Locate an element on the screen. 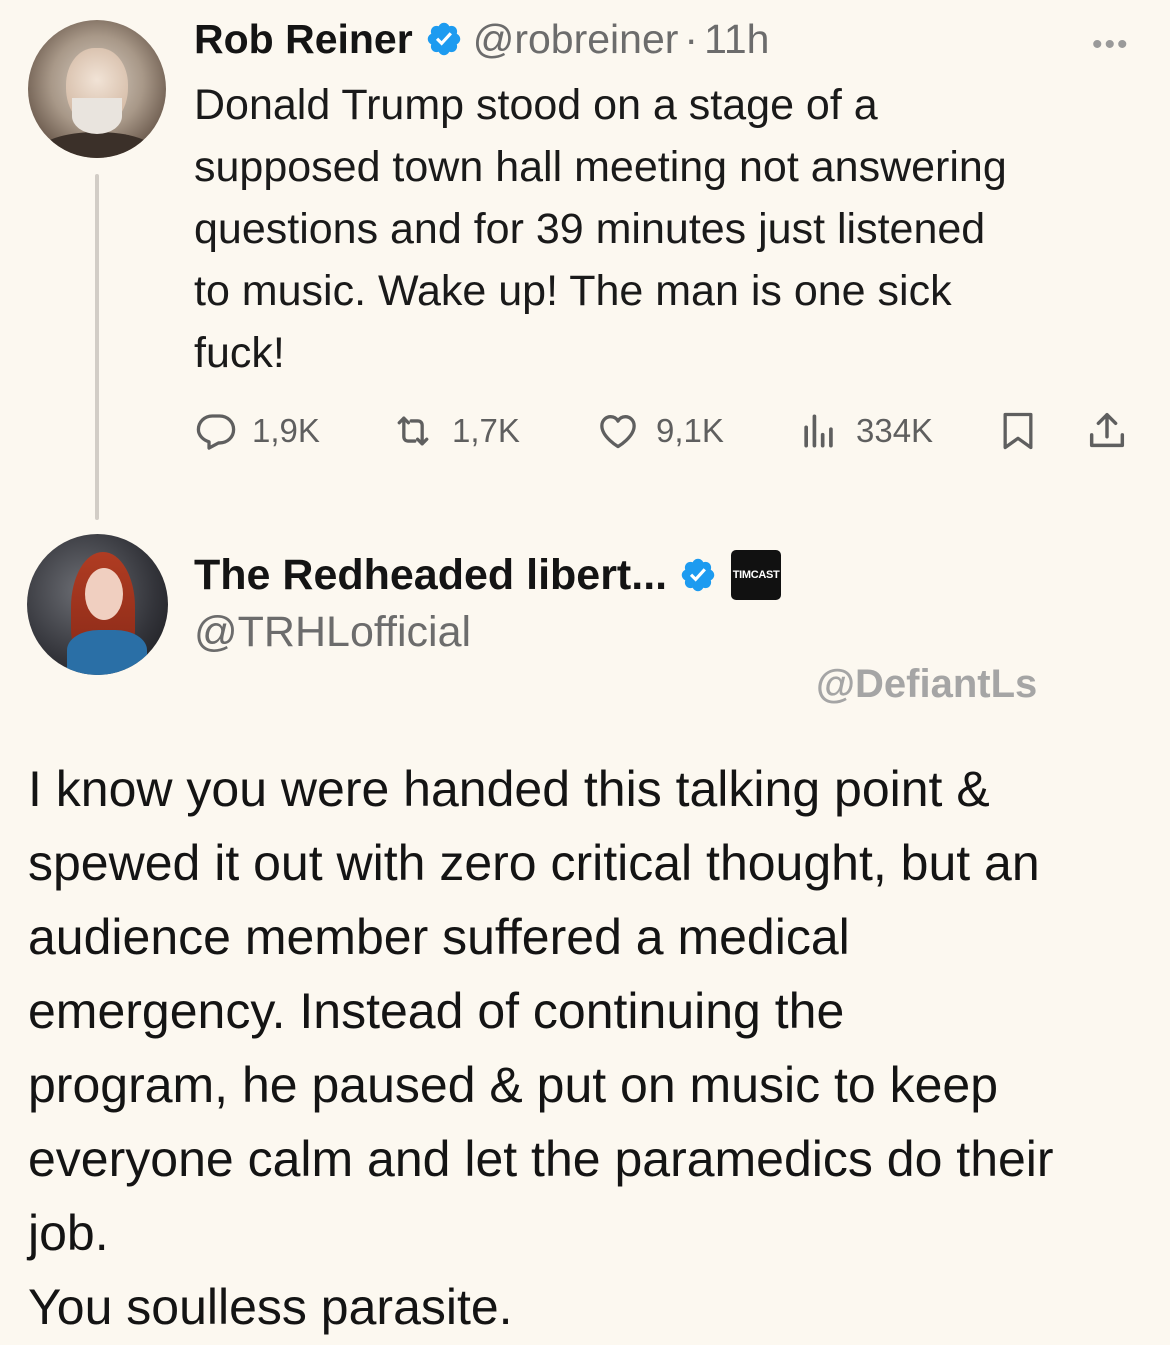 The height and width of the screenshot is (1345, 1170). tweet1-header: Rob Reiner @robreiner · 11h is located at coordinates (481, 39).